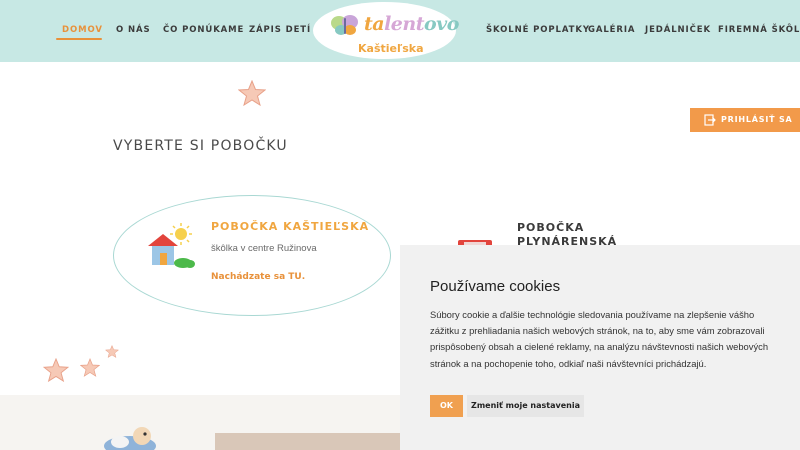  Describe the element at coordinates (611, 30) in the screenshot. I see `nav-galeria: GALÉRIA` at that location.